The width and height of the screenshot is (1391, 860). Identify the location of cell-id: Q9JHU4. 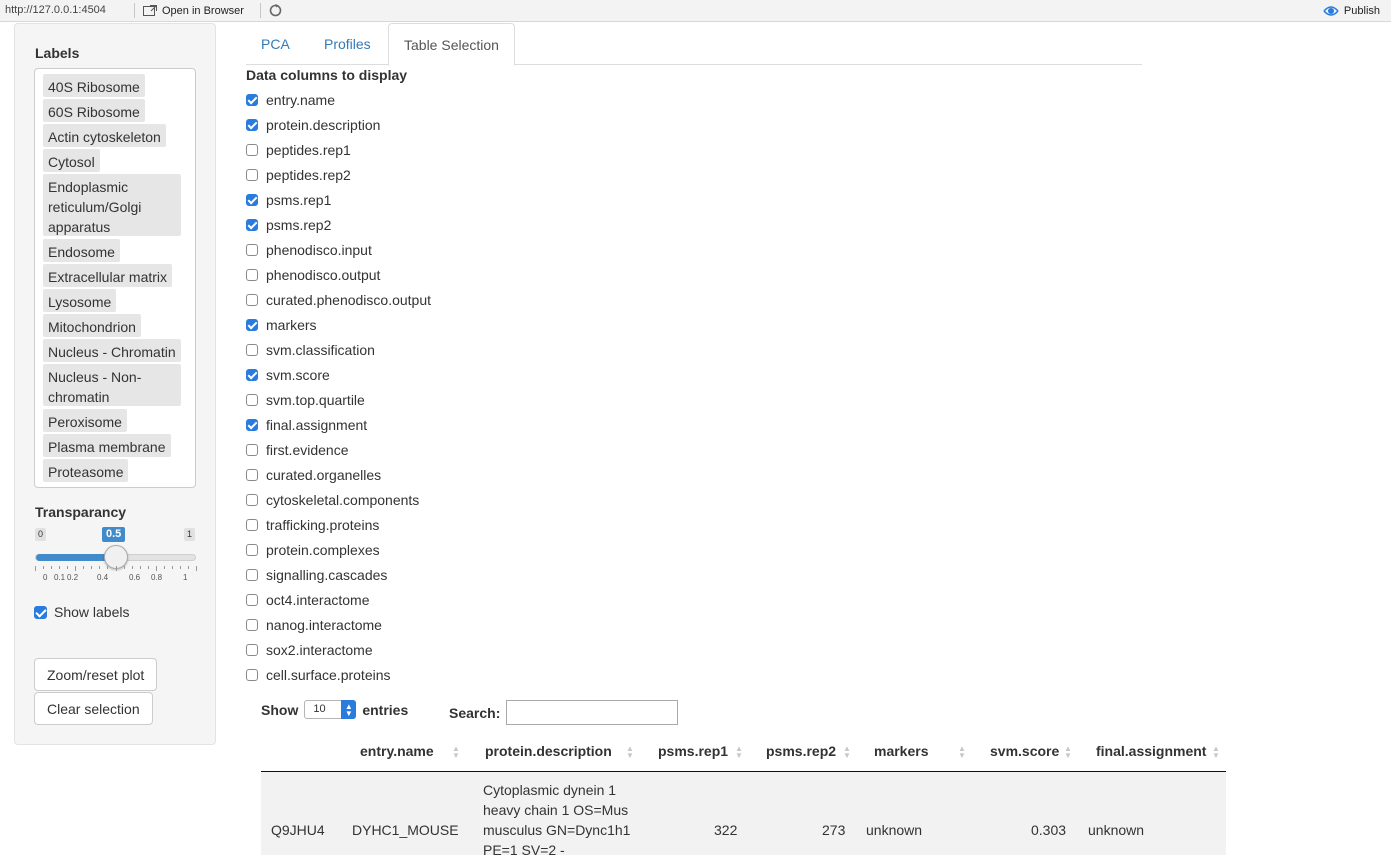
(298, 830).